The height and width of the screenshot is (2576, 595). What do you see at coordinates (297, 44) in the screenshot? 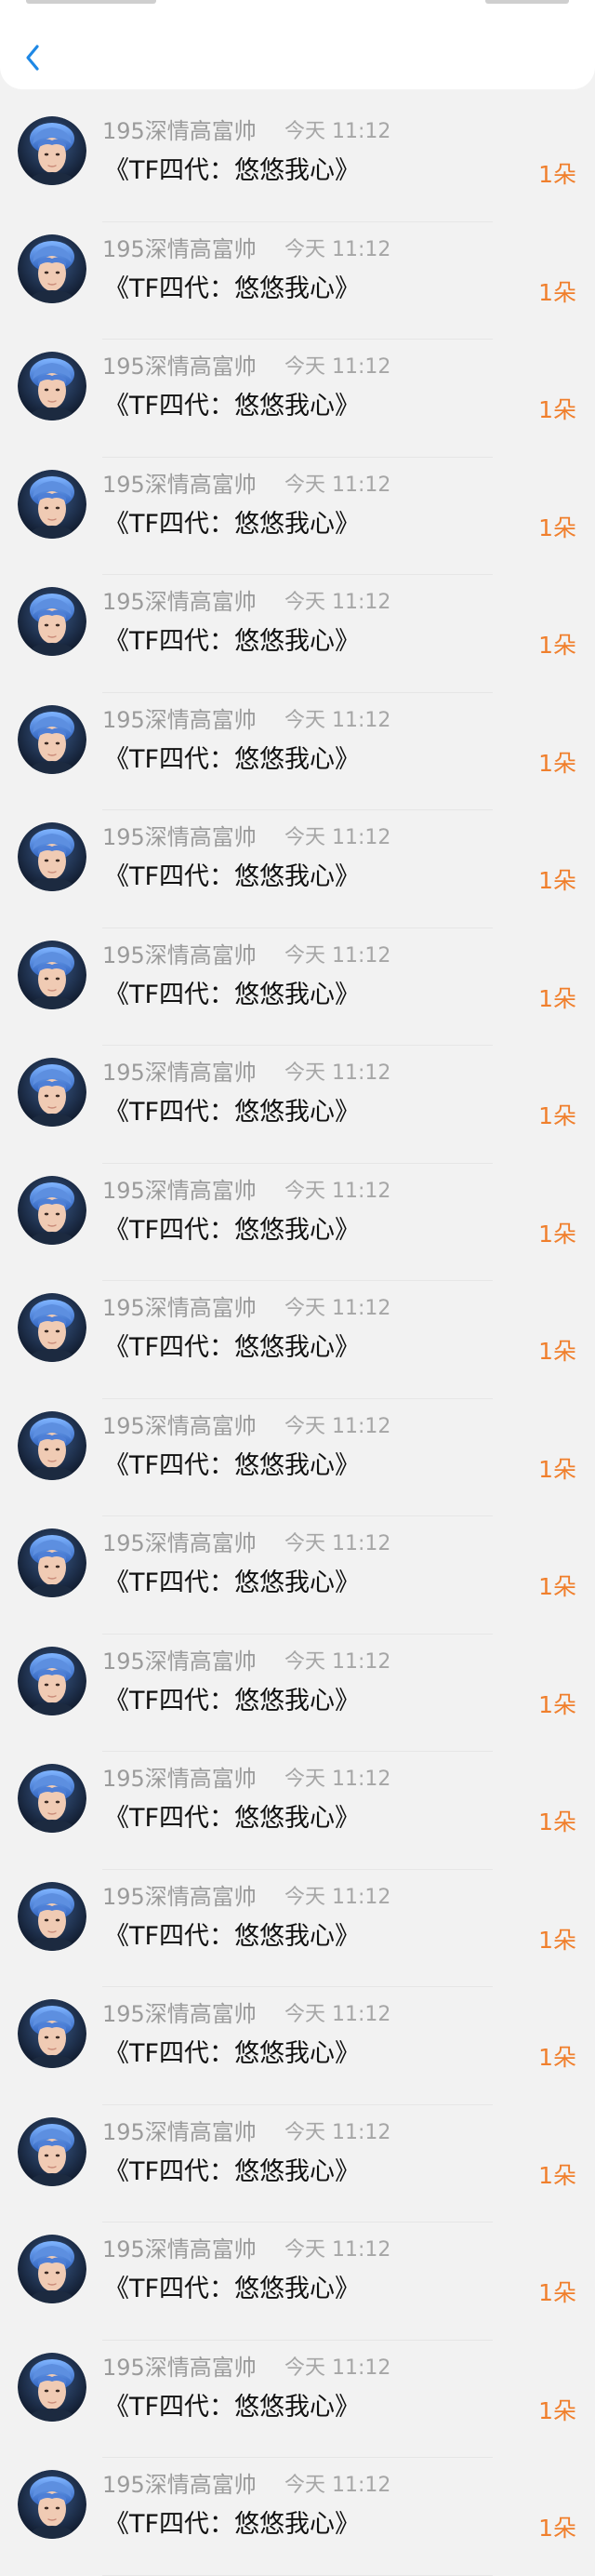
I see `top-bar` at bounding box center [297, 44].